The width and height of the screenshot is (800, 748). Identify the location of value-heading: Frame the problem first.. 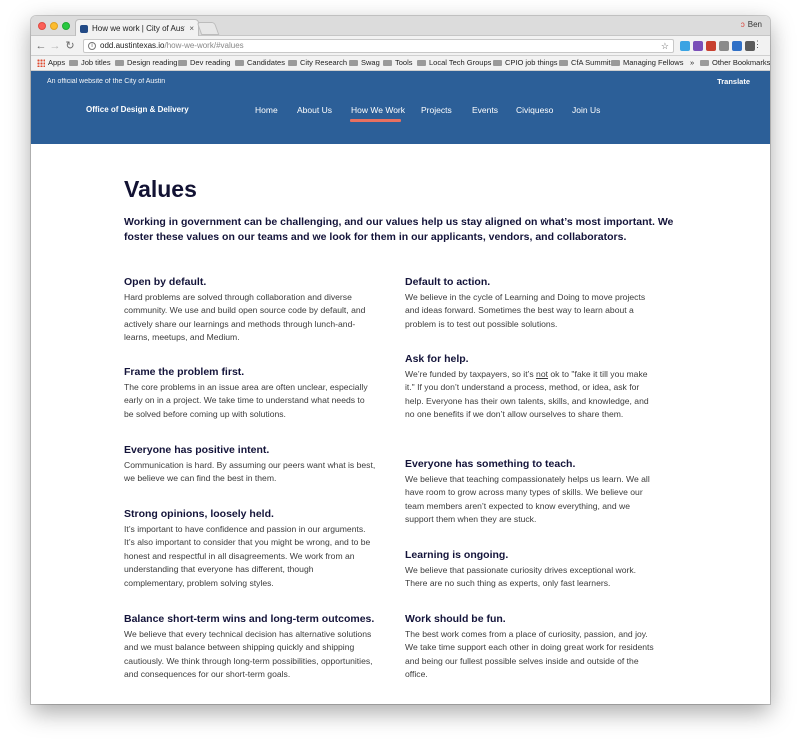
(184, 372).